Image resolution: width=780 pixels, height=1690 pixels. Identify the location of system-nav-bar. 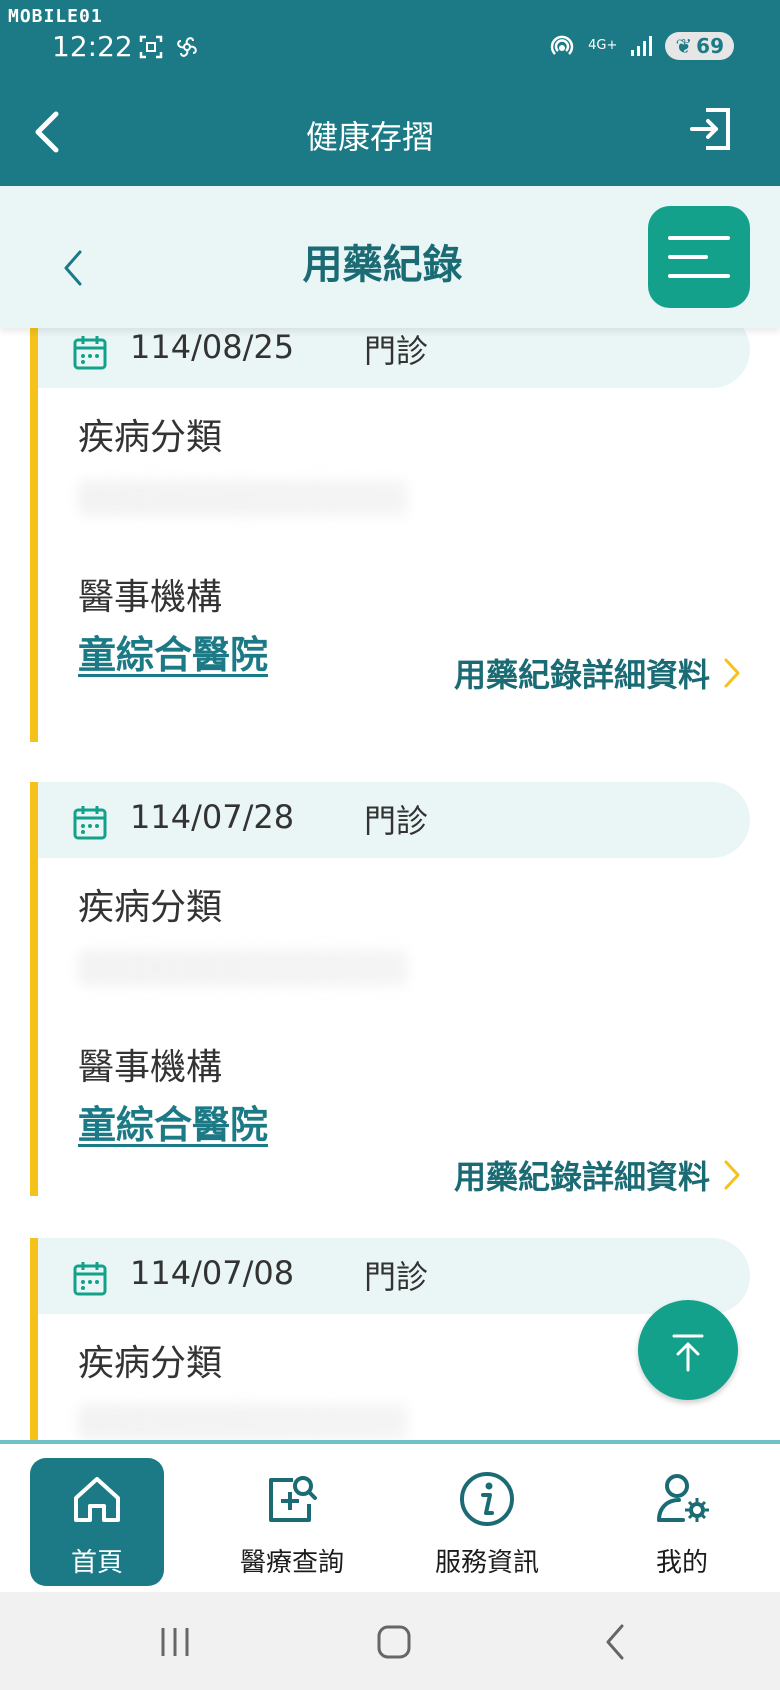
(390, 1641).